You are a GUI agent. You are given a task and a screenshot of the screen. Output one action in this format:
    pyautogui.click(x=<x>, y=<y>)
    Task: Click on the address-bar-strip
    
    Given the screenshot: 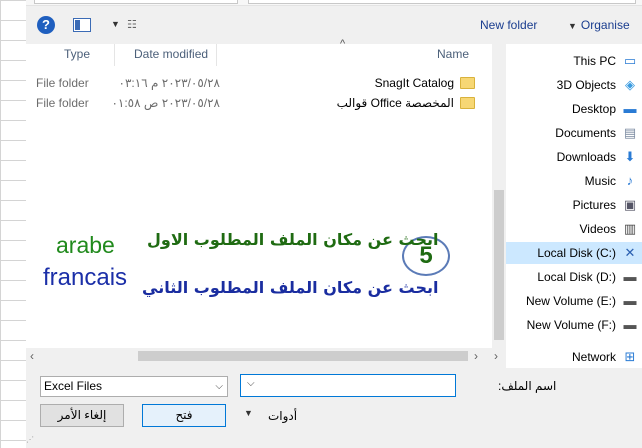 What is the action you would take?
    pyautogui.click(x=334, y=3)
    